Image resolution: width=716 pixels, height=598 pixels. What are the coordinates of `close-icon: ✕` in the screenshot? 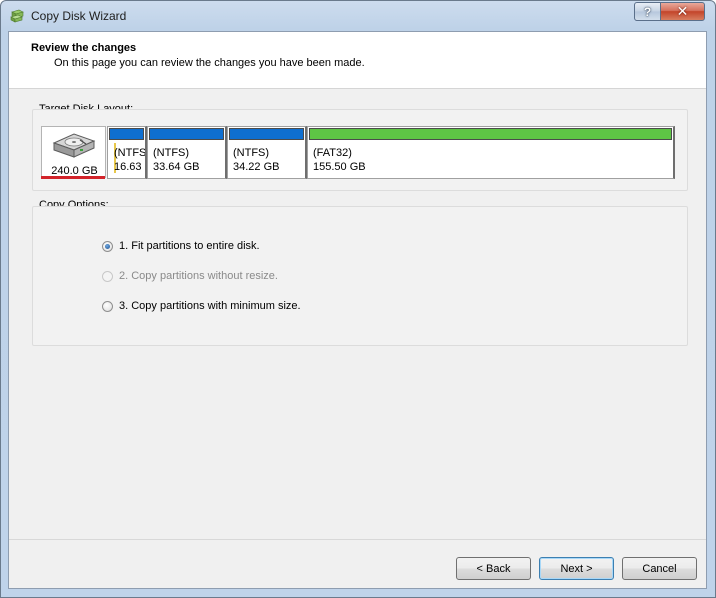 It's located at (682, 11).